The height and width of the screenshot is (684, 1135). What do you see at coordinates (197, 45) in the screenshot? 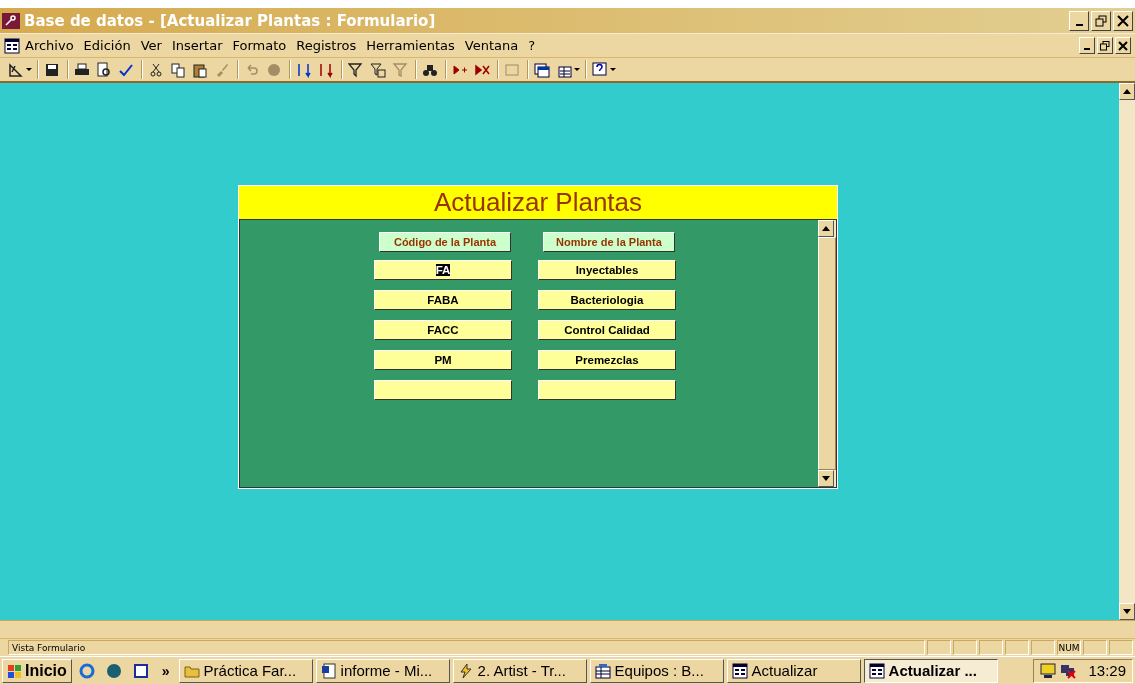
I see `menu-item: Insertar` at bounding box center [197, 45].